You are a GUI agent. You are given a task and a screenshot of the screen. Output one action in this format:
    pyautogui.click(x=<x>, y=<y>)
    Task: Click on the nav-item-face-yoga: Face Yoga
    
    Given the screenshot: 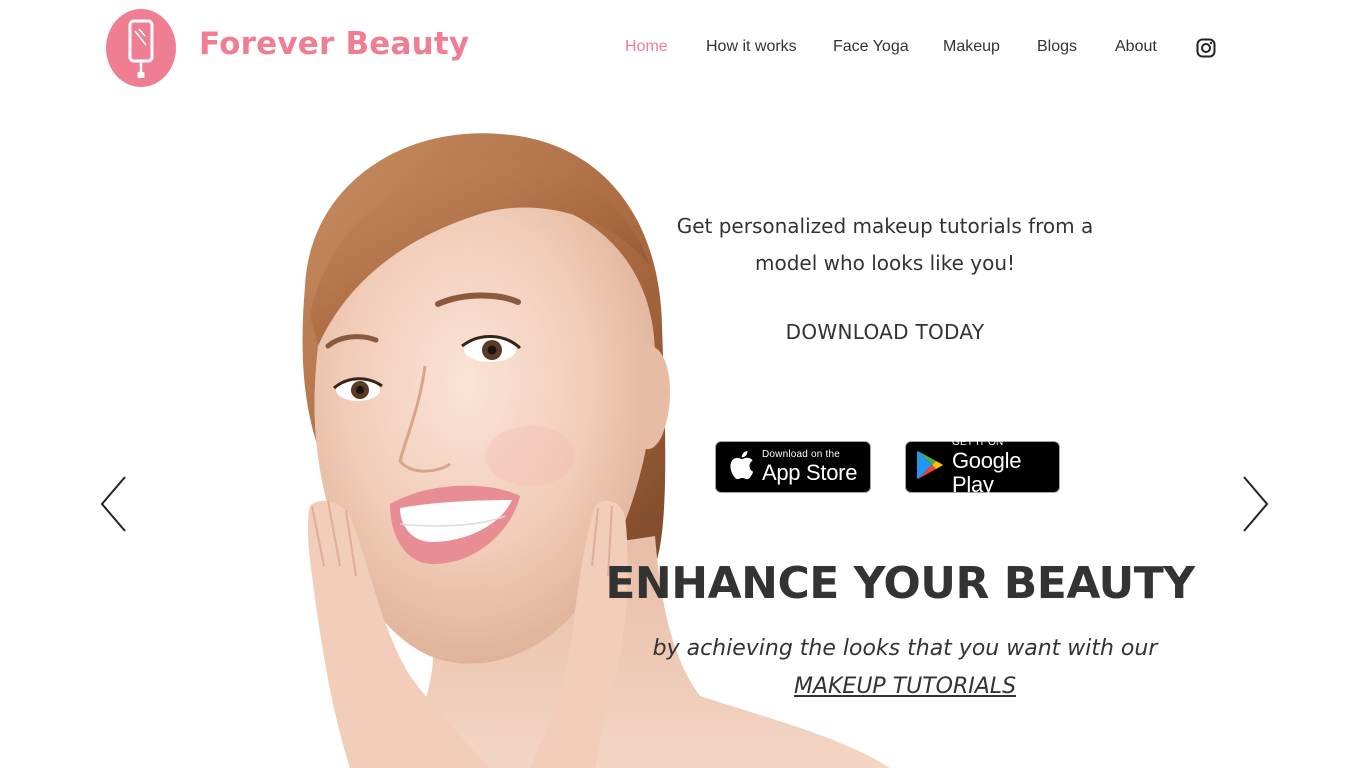 What is the action you would take?
    pyautogui.click(x=871, y=47)
    